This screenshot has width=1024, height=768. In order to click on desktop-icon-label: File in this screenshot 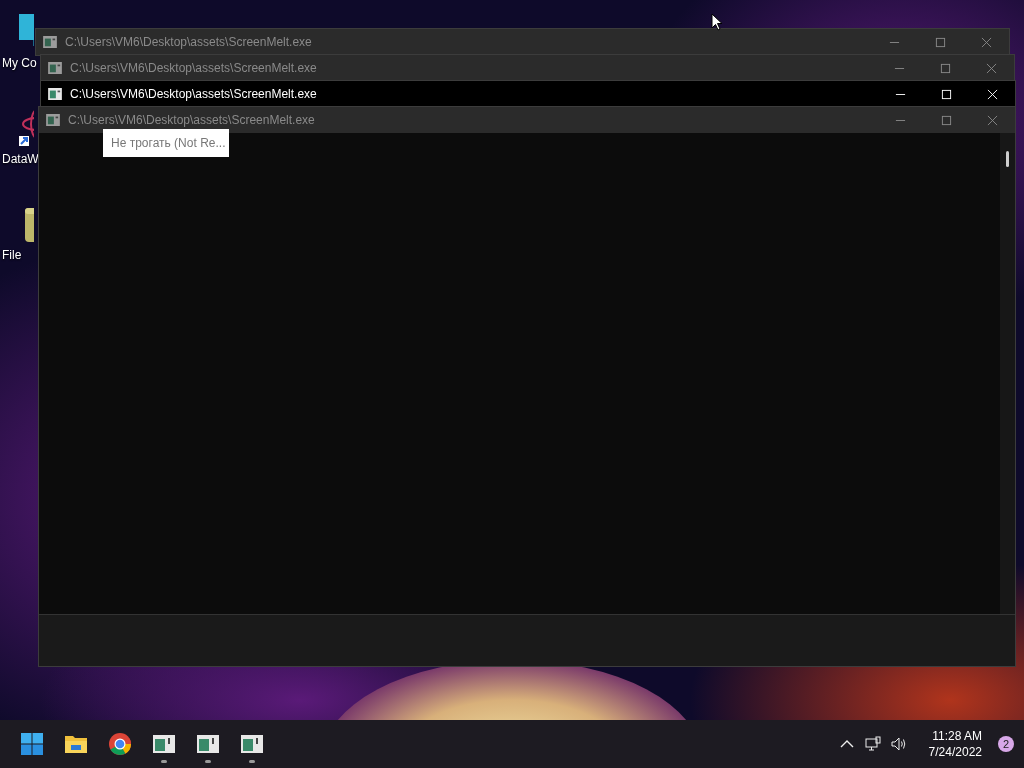, I will do `click(11, 255)`.